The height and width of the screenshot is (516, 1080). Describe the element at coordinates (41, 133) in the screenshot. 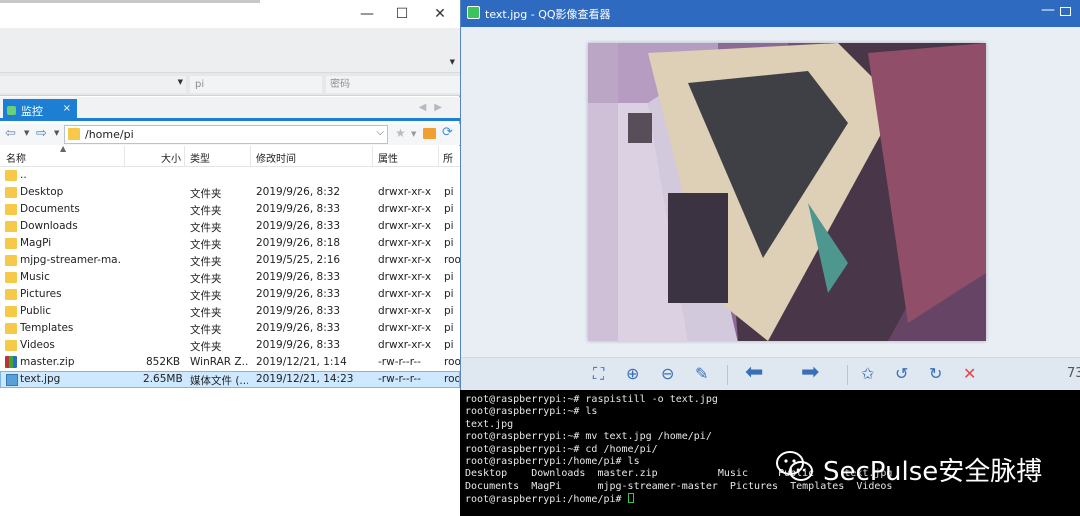

I see `forward-arrow-icon: ⇨` at that location.